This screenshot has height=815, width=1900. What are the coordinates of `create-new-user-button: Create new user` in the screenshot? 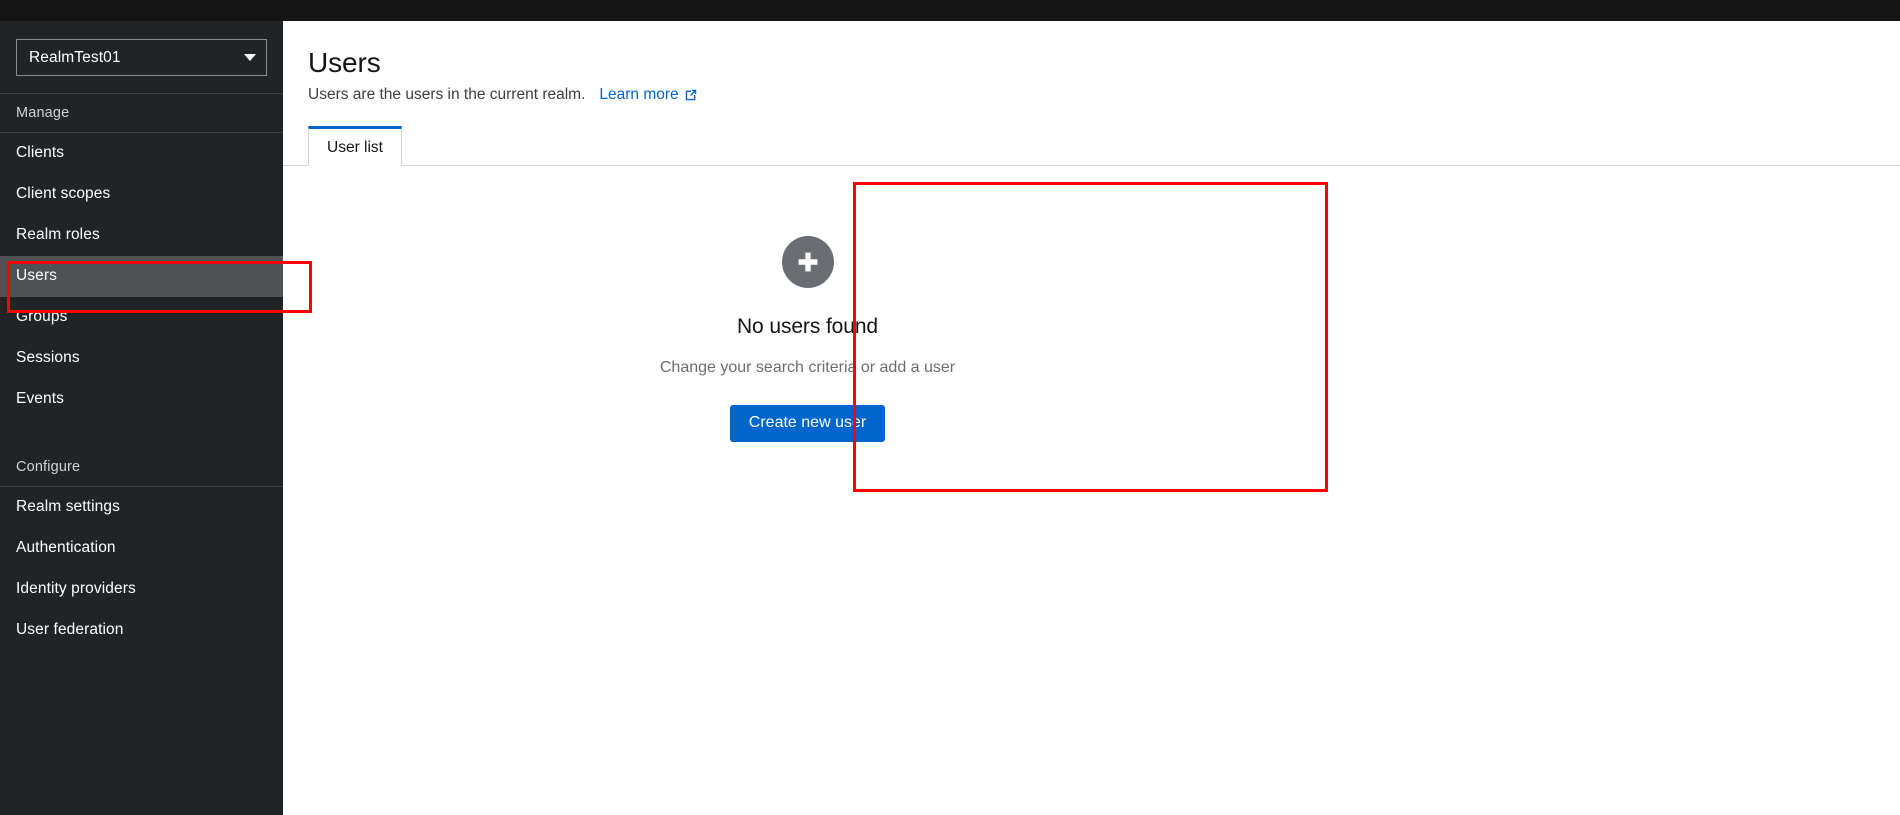 It's located at (807, 423).